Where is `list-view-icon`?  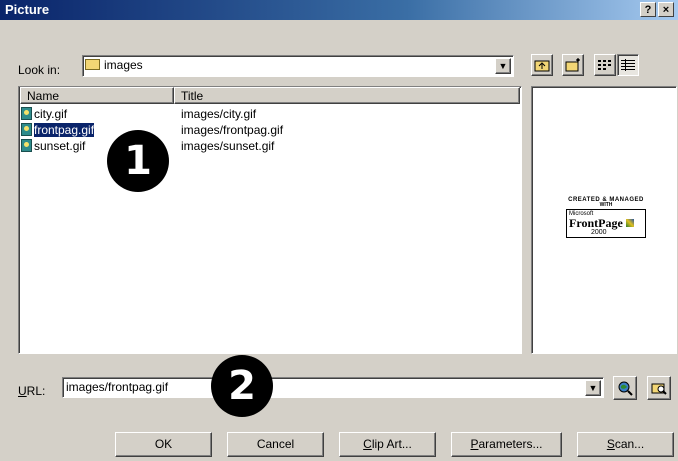 list-view-icon is located at coordinates (604, 65).